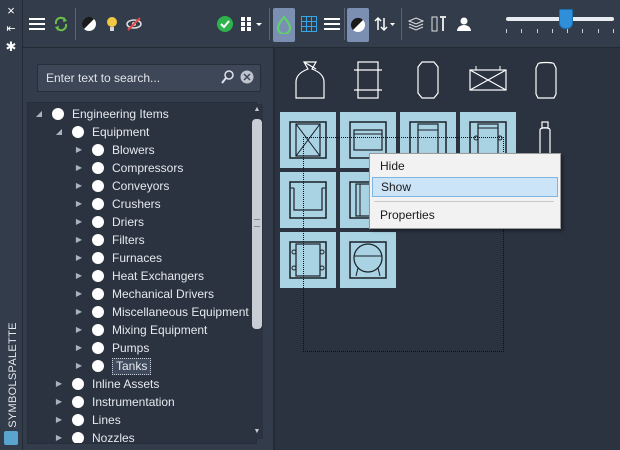 The width and height of the screenshot is (620, 450). I want to click on tree-node: ▶ Driers, so click(142, 222).